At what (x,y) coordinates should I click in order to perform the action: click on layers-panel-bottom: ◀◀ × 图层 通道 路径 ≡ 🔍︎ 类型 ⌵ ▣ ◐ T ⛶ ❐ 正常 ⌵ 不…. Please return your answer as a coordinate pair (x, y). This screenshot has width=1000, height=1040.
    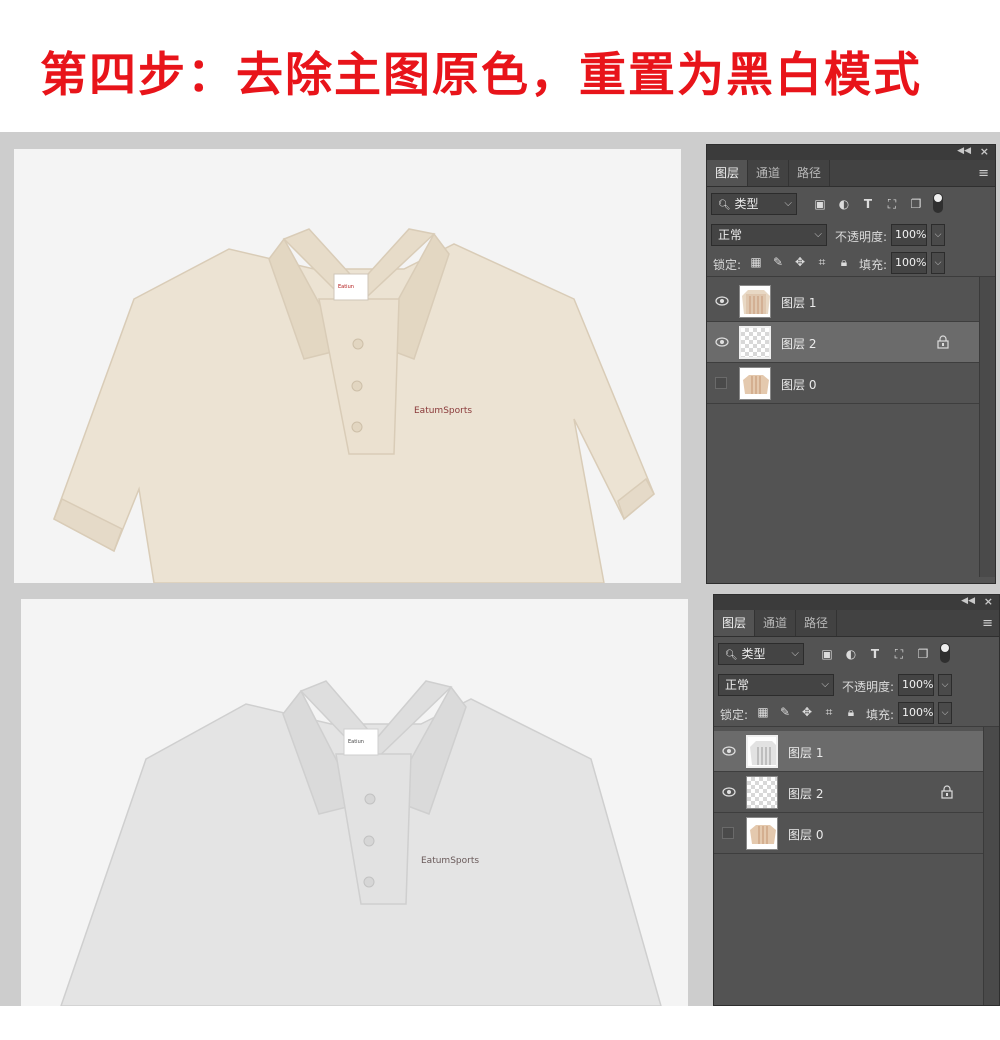
    Looking at the image, I should click on (856, 800).